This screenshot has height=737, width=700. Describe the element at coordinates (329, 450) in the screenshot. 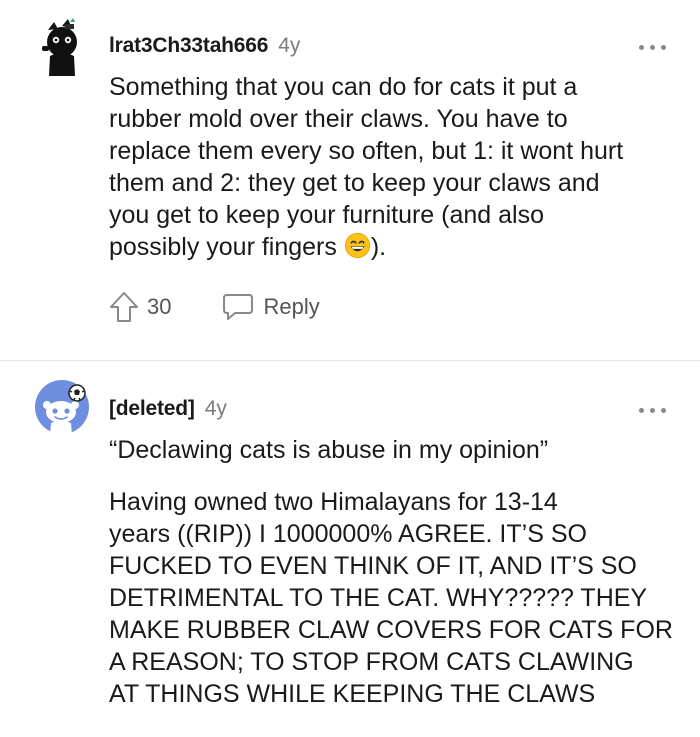

I see `quote-line: “Declawing cats is abuse in my opinion”` at that location.